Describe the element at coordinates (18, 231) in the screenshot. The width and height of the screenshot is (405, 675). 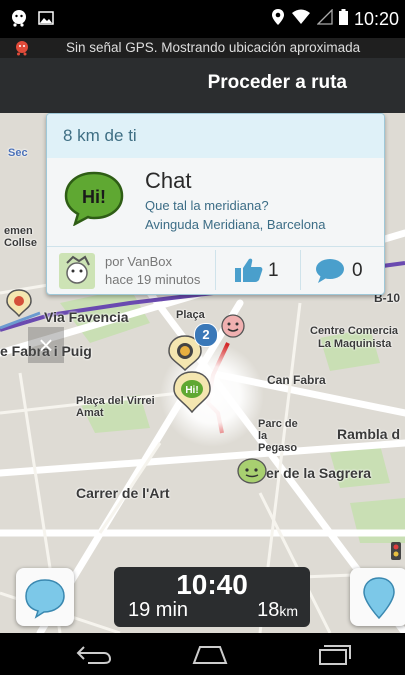
I see `map-label: emen` at that location.